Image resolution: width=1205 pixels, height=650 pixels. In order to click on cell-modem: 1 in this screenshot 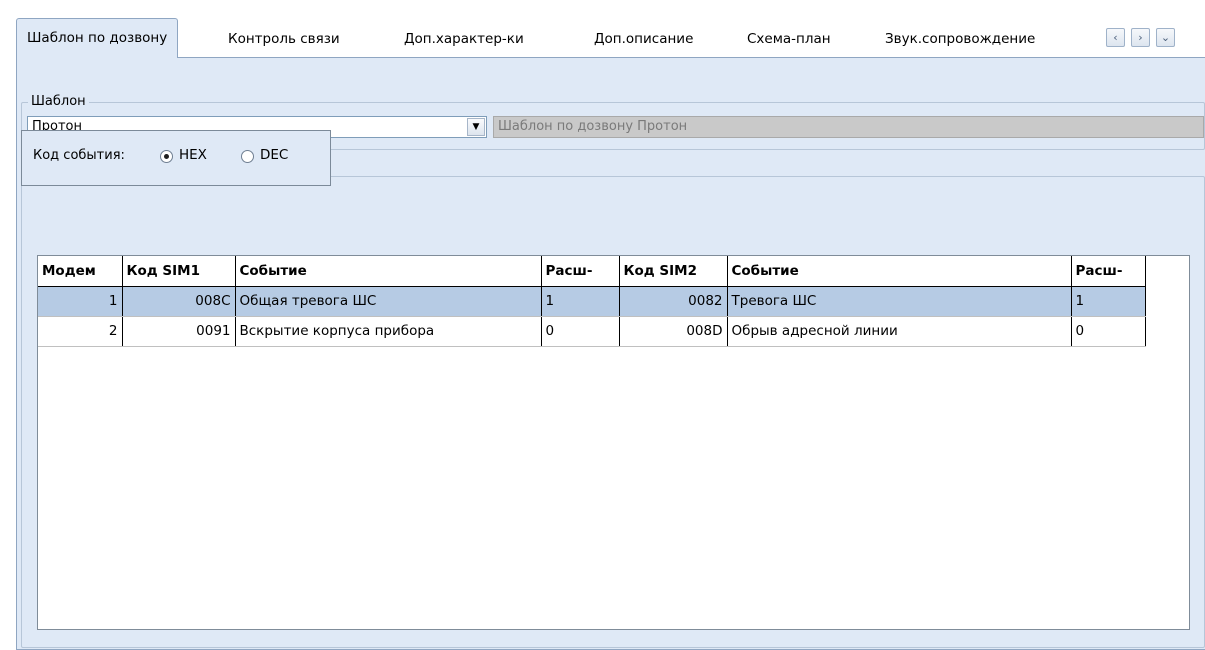, I will do `click(80, 301)`.